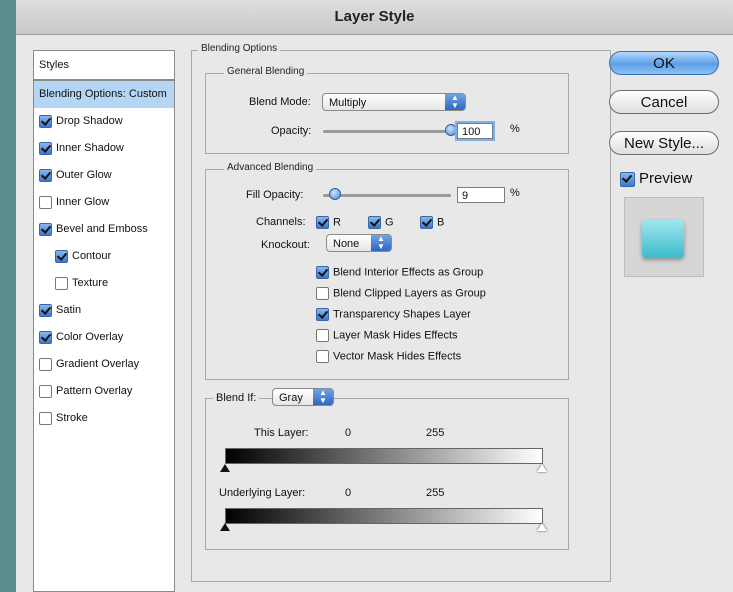 This screenshot has height=592, width=733. Describe the element at coordinates (337, 222) in the screenshot. I see `channel-r-label: R` at that location.